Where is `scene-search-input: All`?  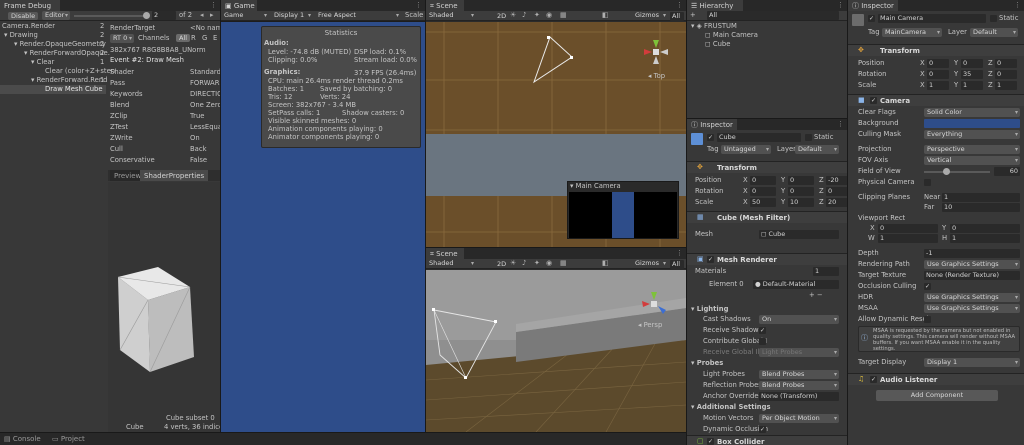 scene-search-input: All is located at coordinates (677, 16).